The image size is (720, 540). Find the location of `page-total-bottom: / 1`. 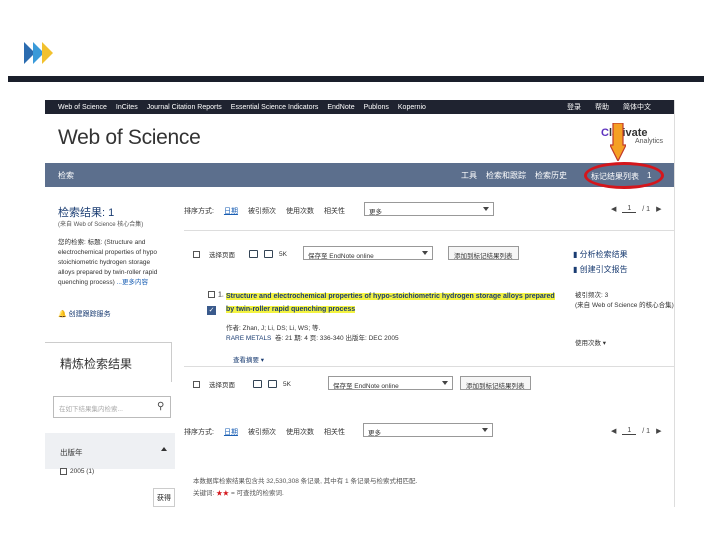

page-total-bottom: / 1 is located at coordinates (646, 431).